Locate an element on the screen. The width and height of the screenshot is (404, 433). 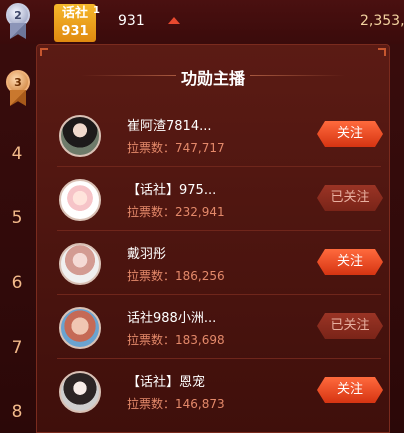
rank-up-arrow-icon is located at coordinates (174, 20).